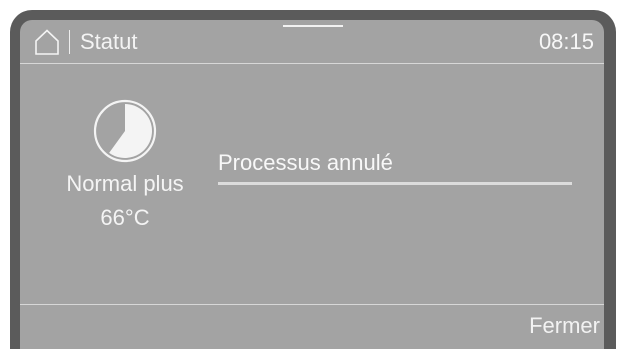 Image resolution: width=618 pixels, height=349 pixels. I want to click on page-title: Statut, so click(109, 41).